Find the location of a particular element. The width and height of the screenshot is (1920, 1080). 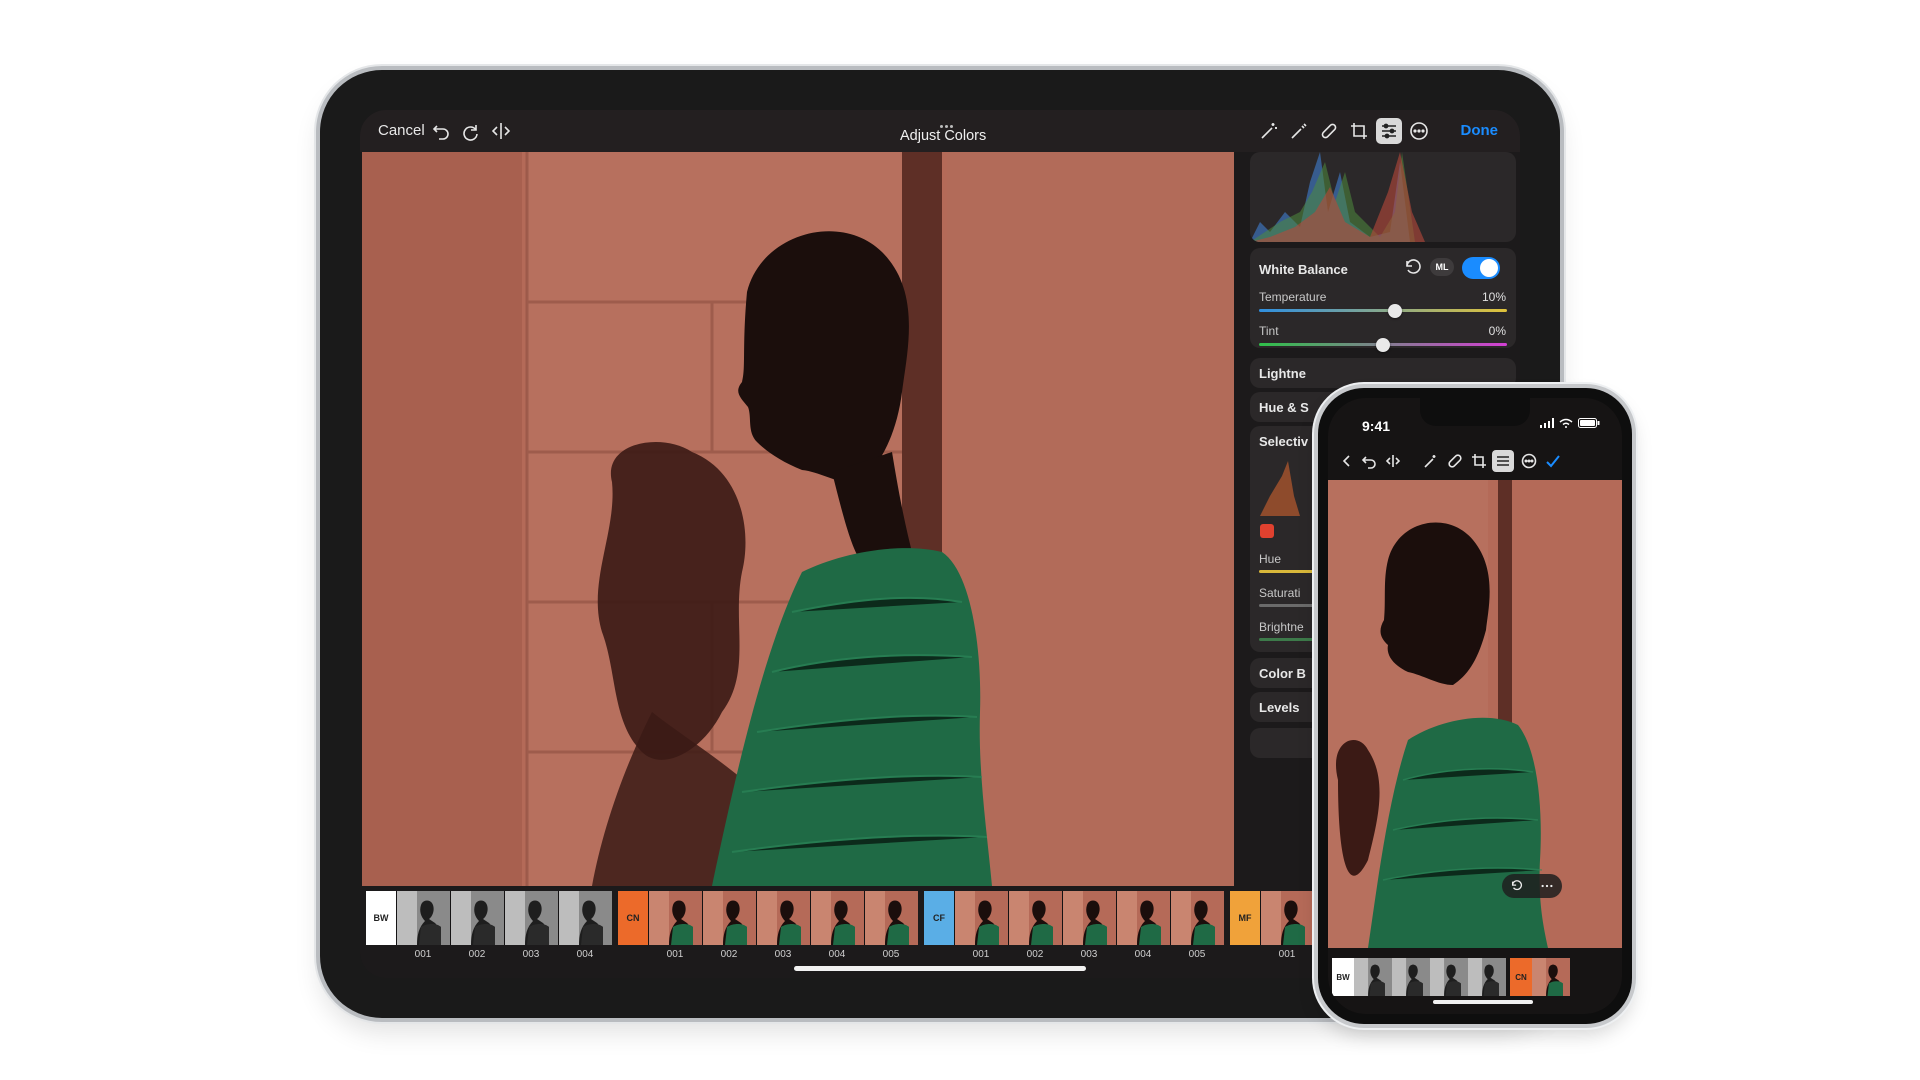

tint-knob is located at coordinates (1383, 345).